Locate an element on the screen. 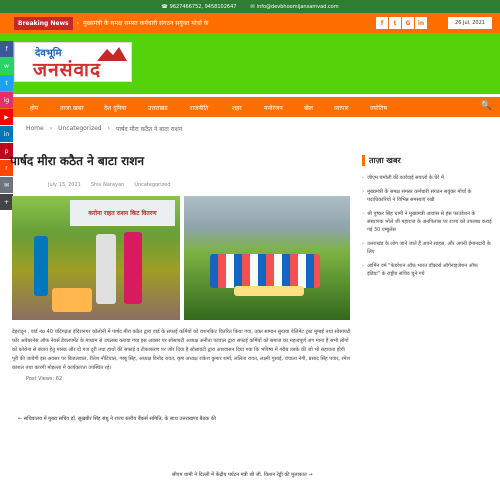 This screenshot has height=500, width=500. nav-sports: खेल is located at coordinates (308, 108).